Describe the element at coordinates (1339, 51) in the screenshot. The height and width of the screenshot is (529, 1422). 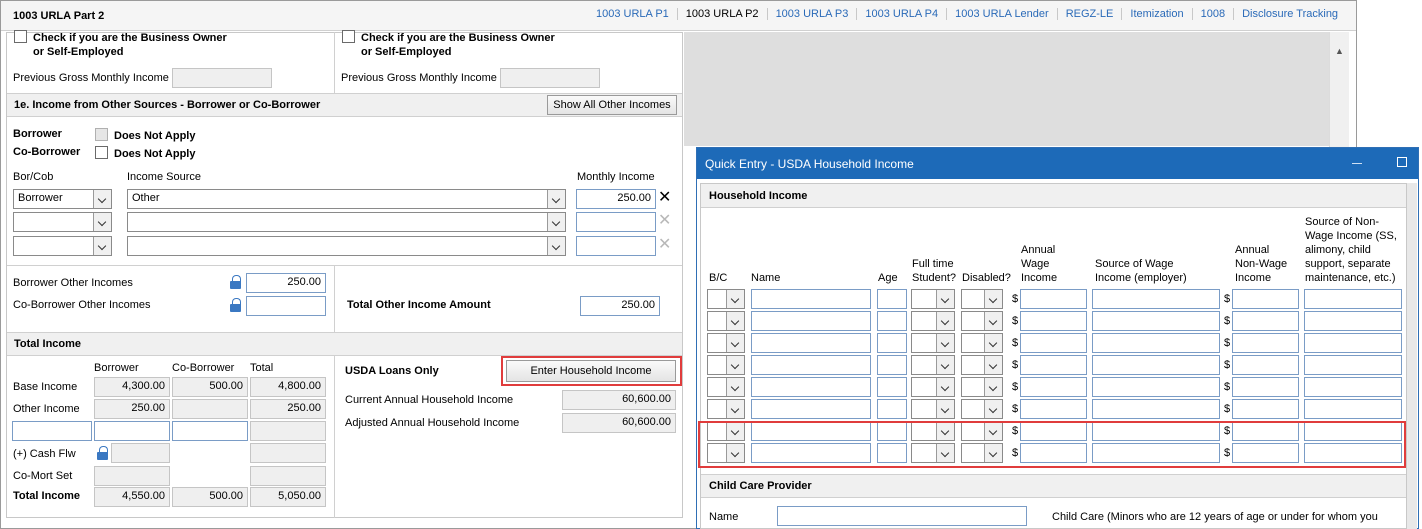
I see `scroll-up-icon: ▲` at that location.